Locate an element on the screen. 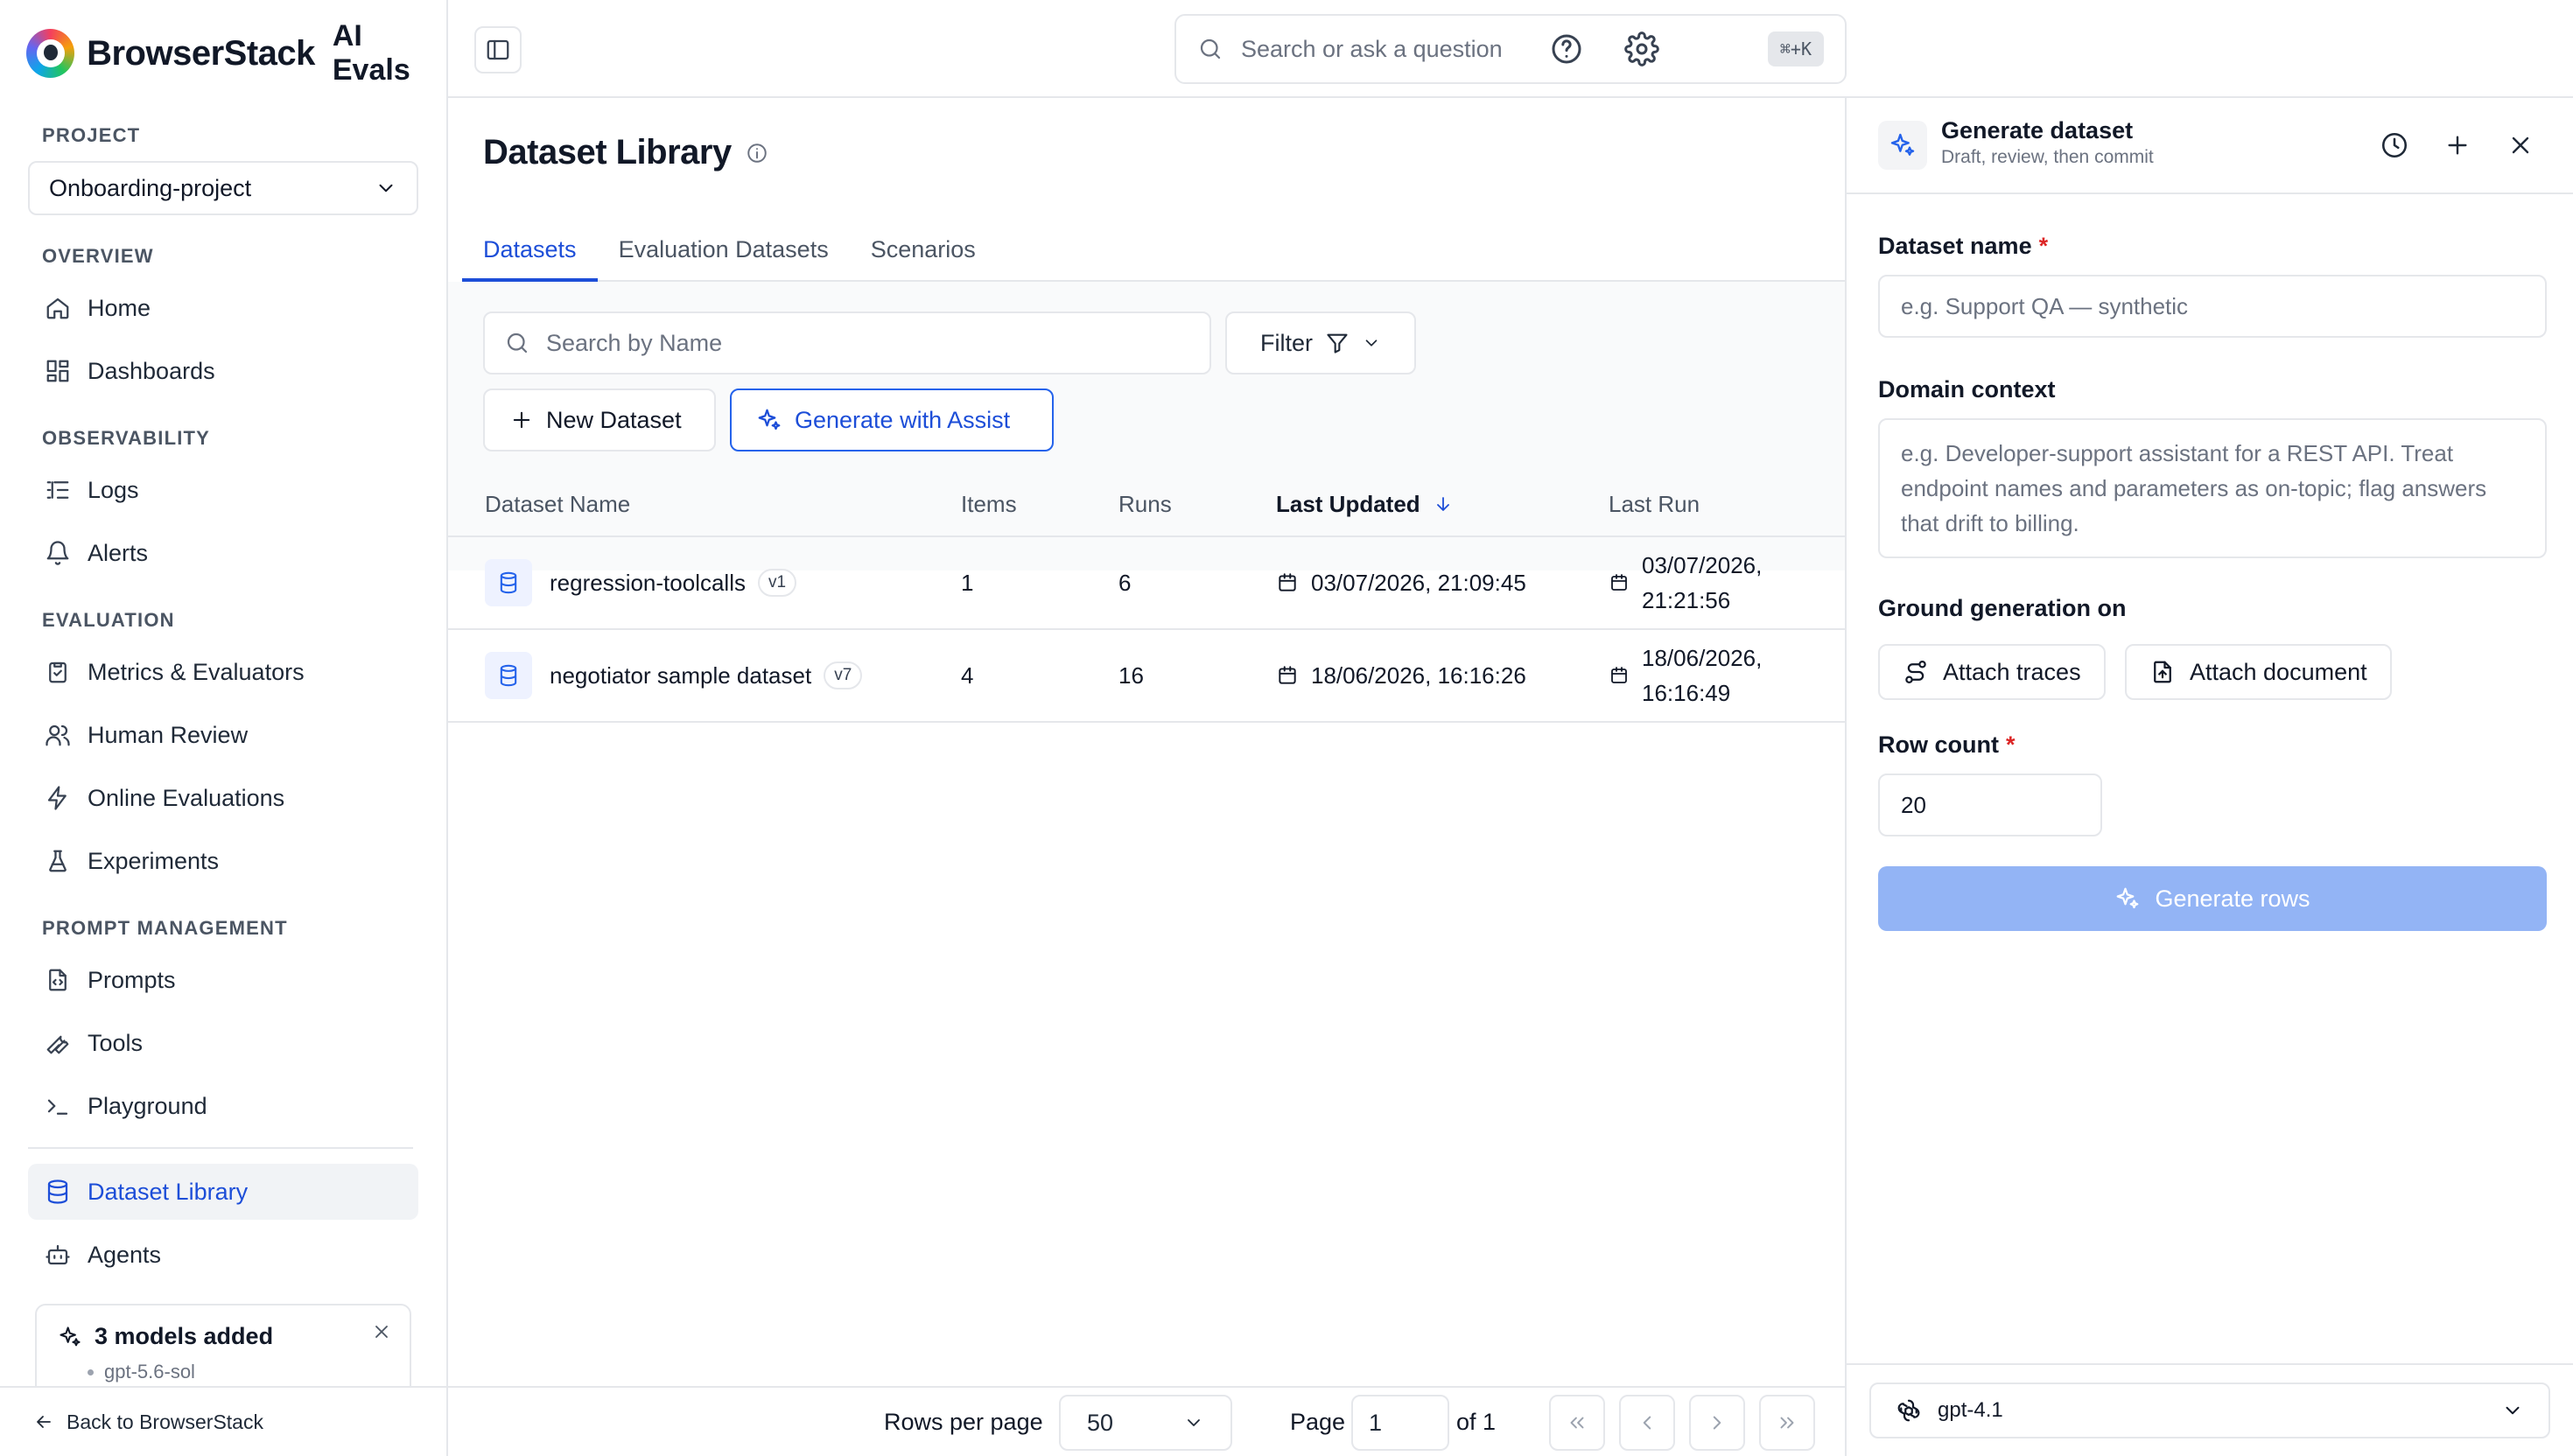  page-label: Page is located at coordinates (1318, 1422).